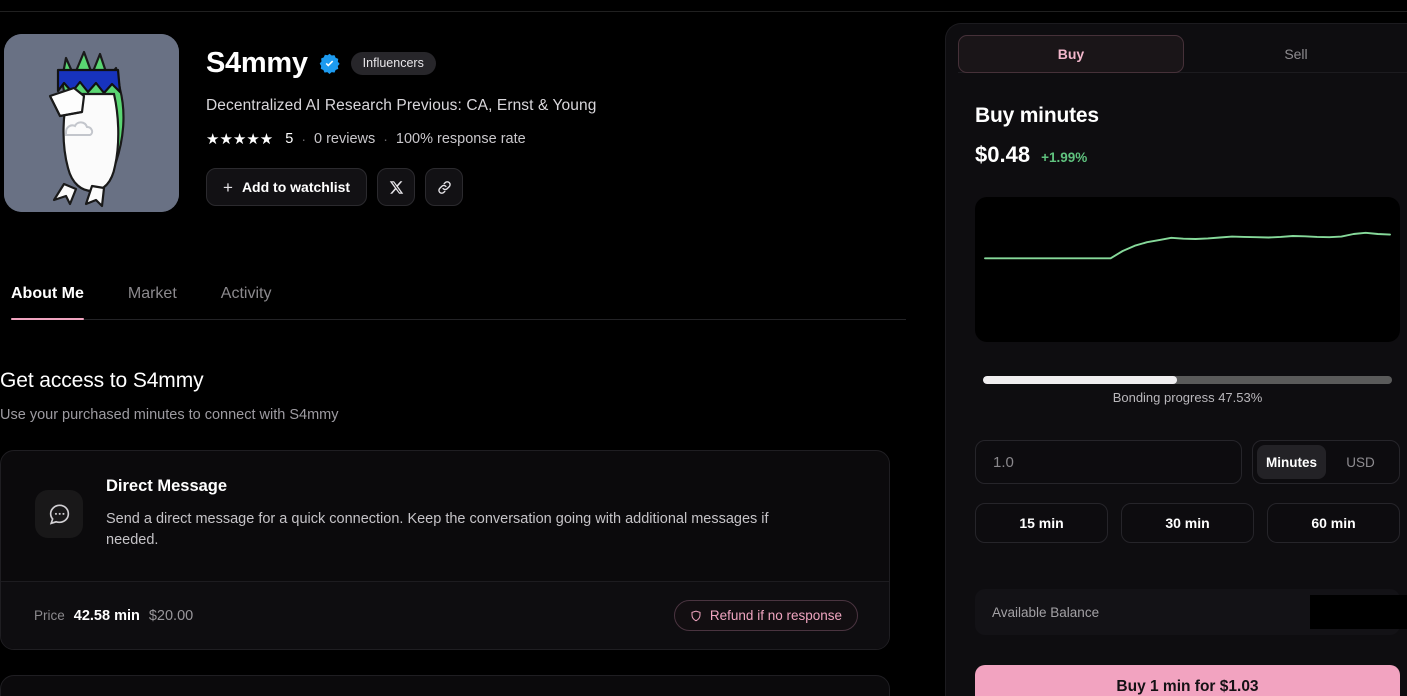 This screenshot has height=696, width=1407. What do you see at coordinates (1037, 115) in the screenshot?
I see `buy-minutes-heading: Buy minutes` at bounding box center [1037, 115].